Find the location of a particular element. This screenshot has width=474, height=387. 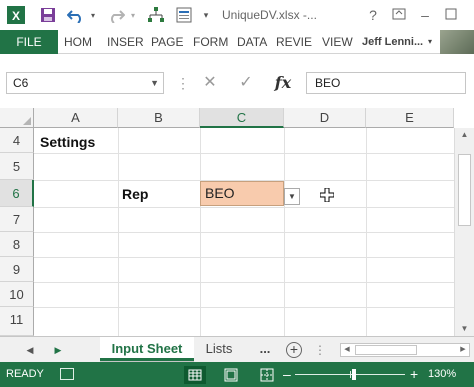

ribbon-display-icon is located at coordinates (399, 15).